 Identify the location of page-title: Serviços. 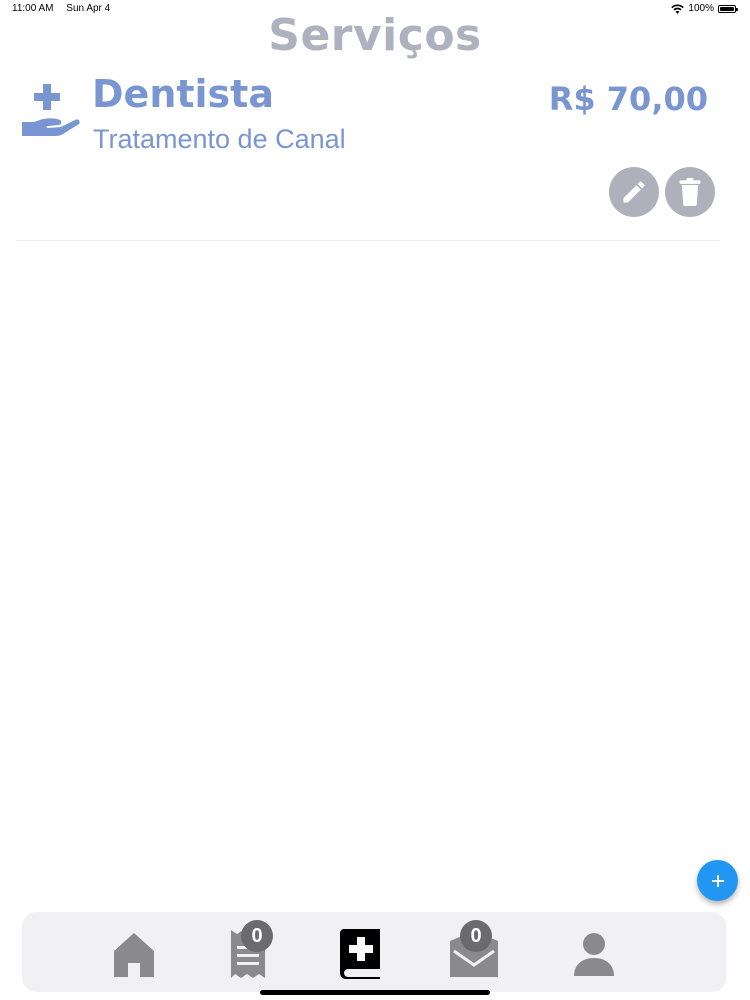
(375, 35).